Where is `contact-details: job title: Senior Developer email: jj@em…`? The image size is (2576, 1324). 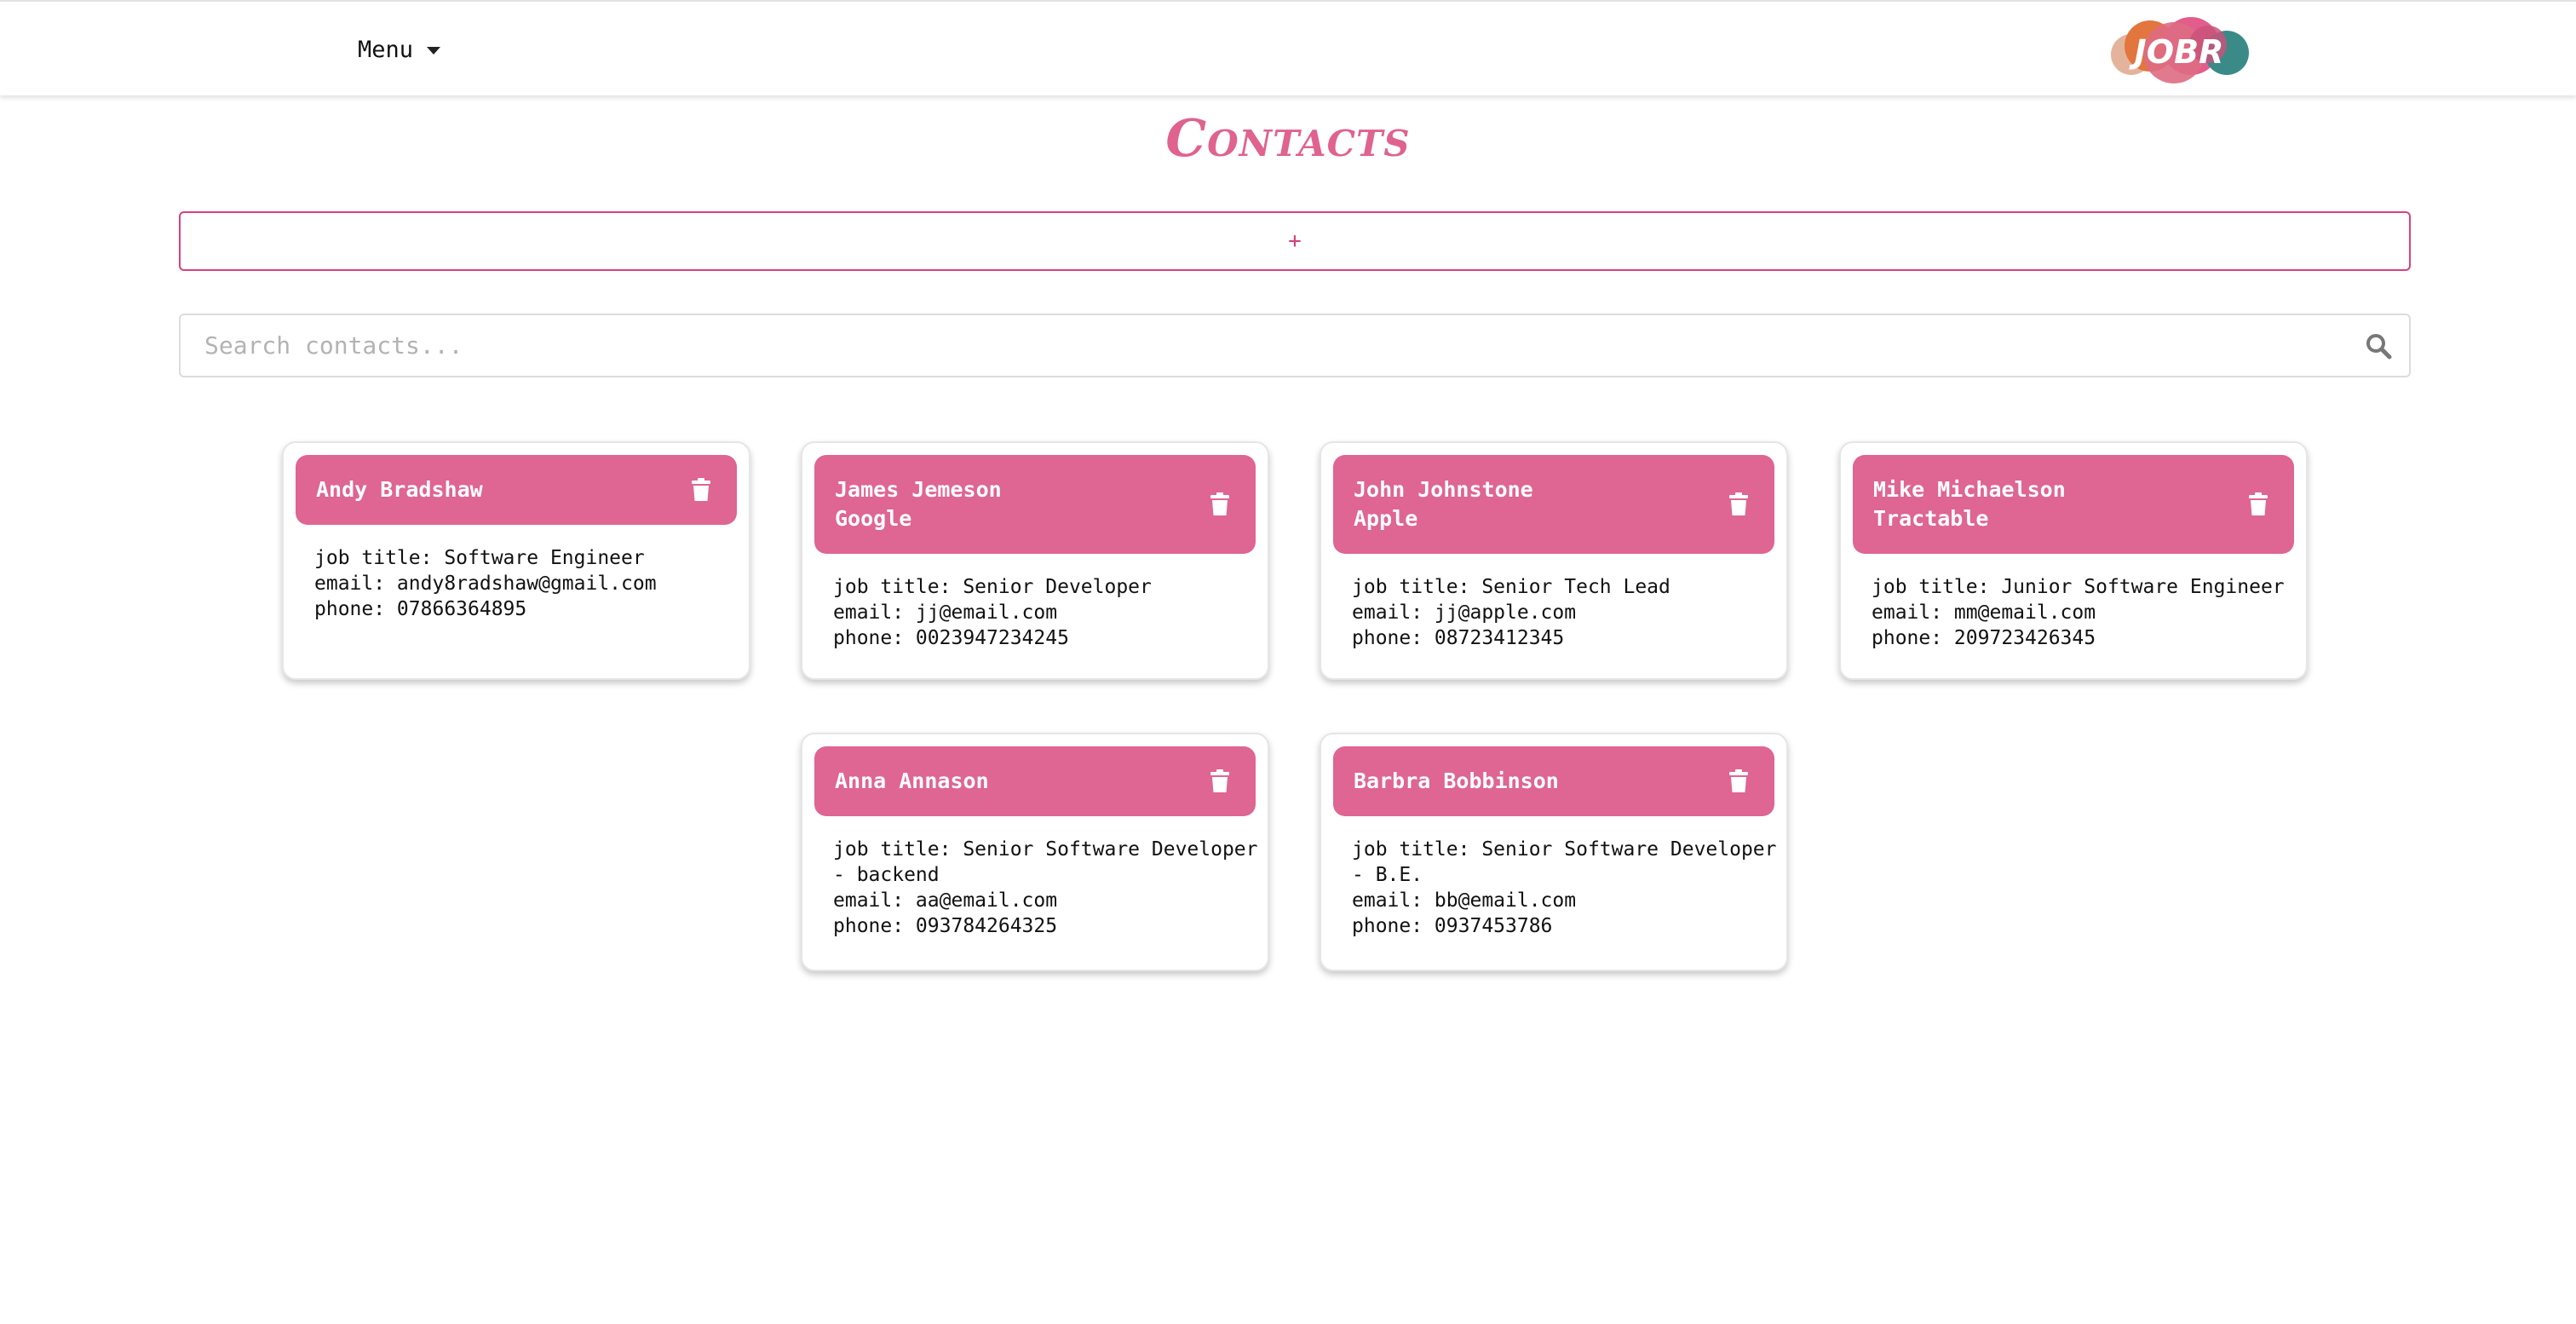 contact-details: job title: Senior Developer email: jj@em… is located at coordinates (1046, 613).